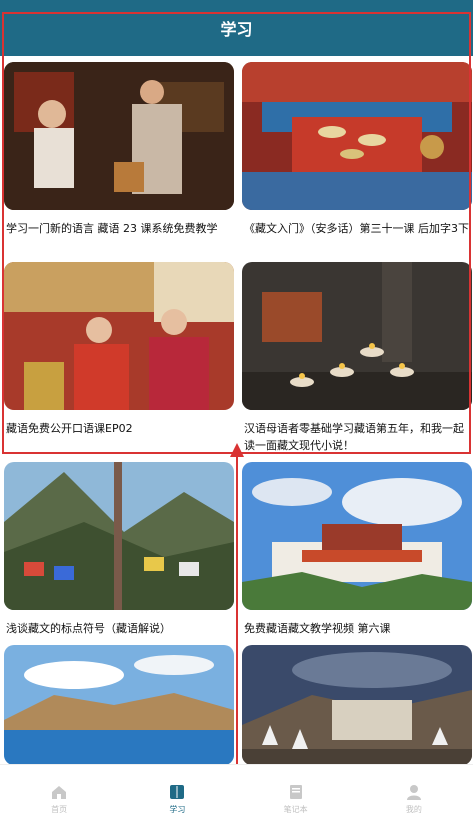 The height and width of the screenshot is (833, 473). What do you see at coordinates (295, 792) in the screenshot?
I see `notebook-icon` at bounding box center [295, 792].